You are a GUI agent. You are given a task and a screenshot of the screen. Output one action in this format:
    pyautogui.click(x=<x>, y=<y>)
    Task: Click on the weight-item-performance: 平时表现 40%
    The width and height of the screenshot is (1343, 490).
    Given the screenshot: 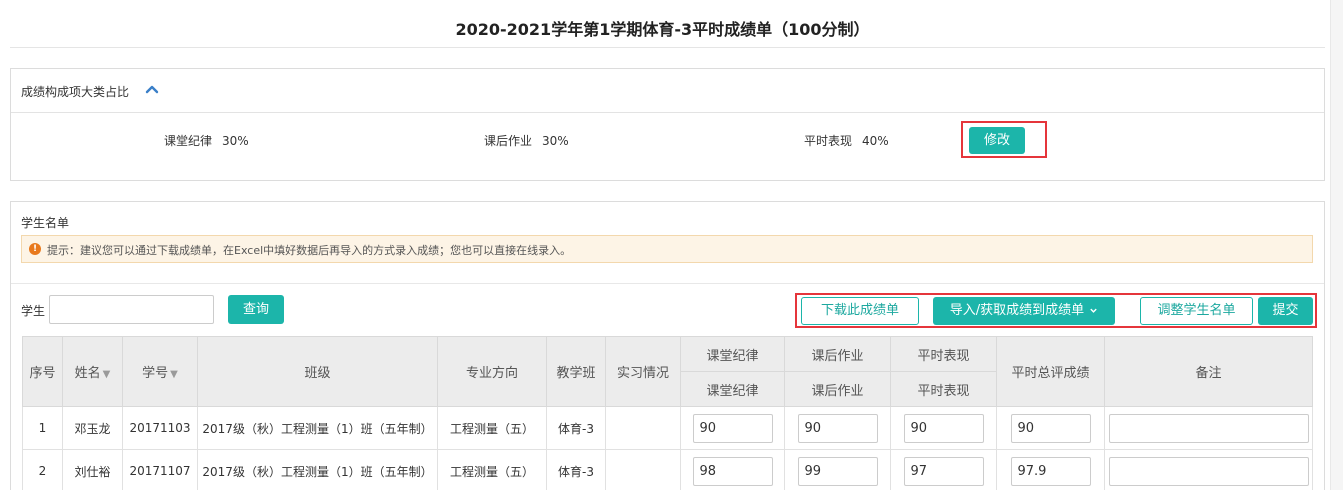 What is the action you would take?
    pyautogui.click(x=846, y=140)
    